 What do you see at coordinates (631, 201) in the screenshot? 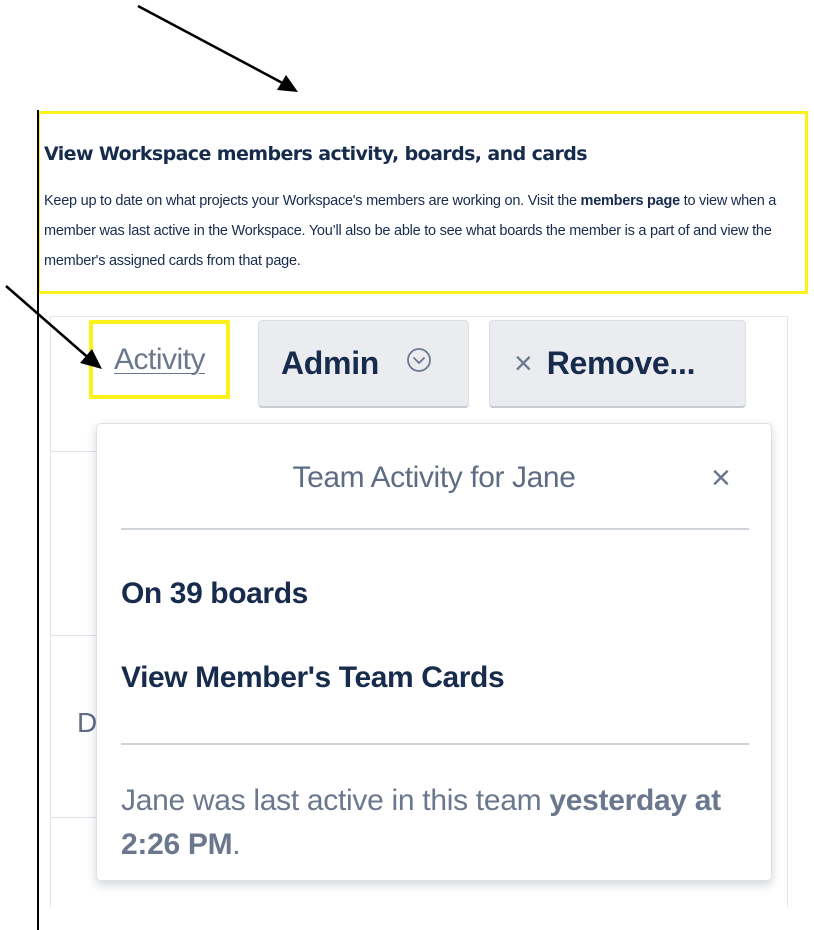
I see `members-page-link: members page` at bounding box center [631, 201].